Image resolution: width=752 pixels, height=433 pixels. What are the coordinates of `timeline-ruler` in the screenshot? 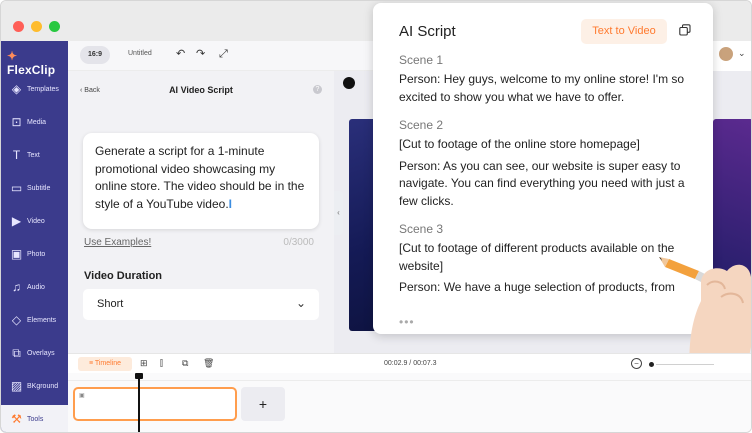 It's located at (409, 377).